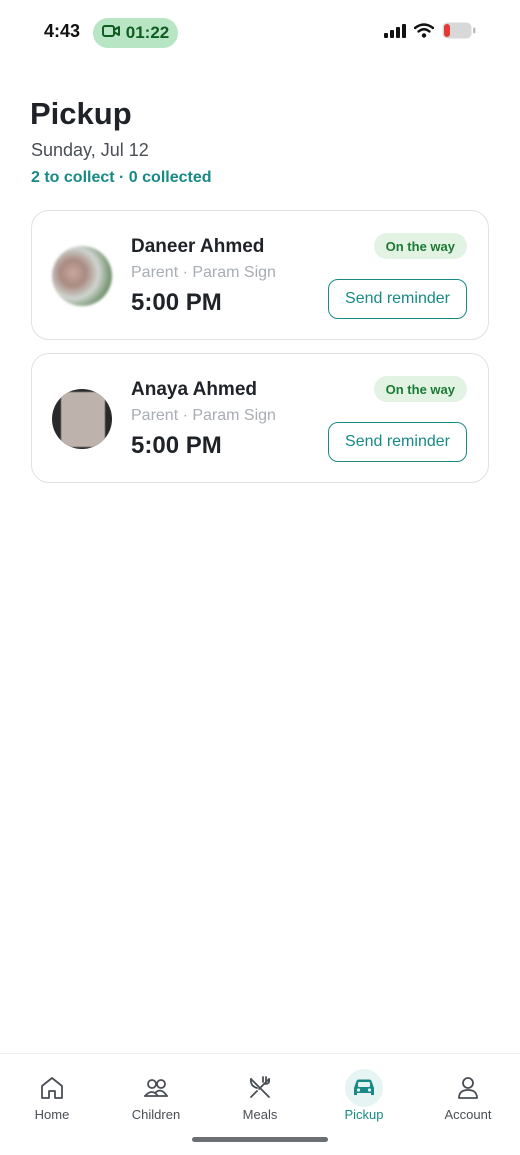 The image size is (520, 1155). I want to click on page-date: Sunday, Jul 12, so click(90, 150).